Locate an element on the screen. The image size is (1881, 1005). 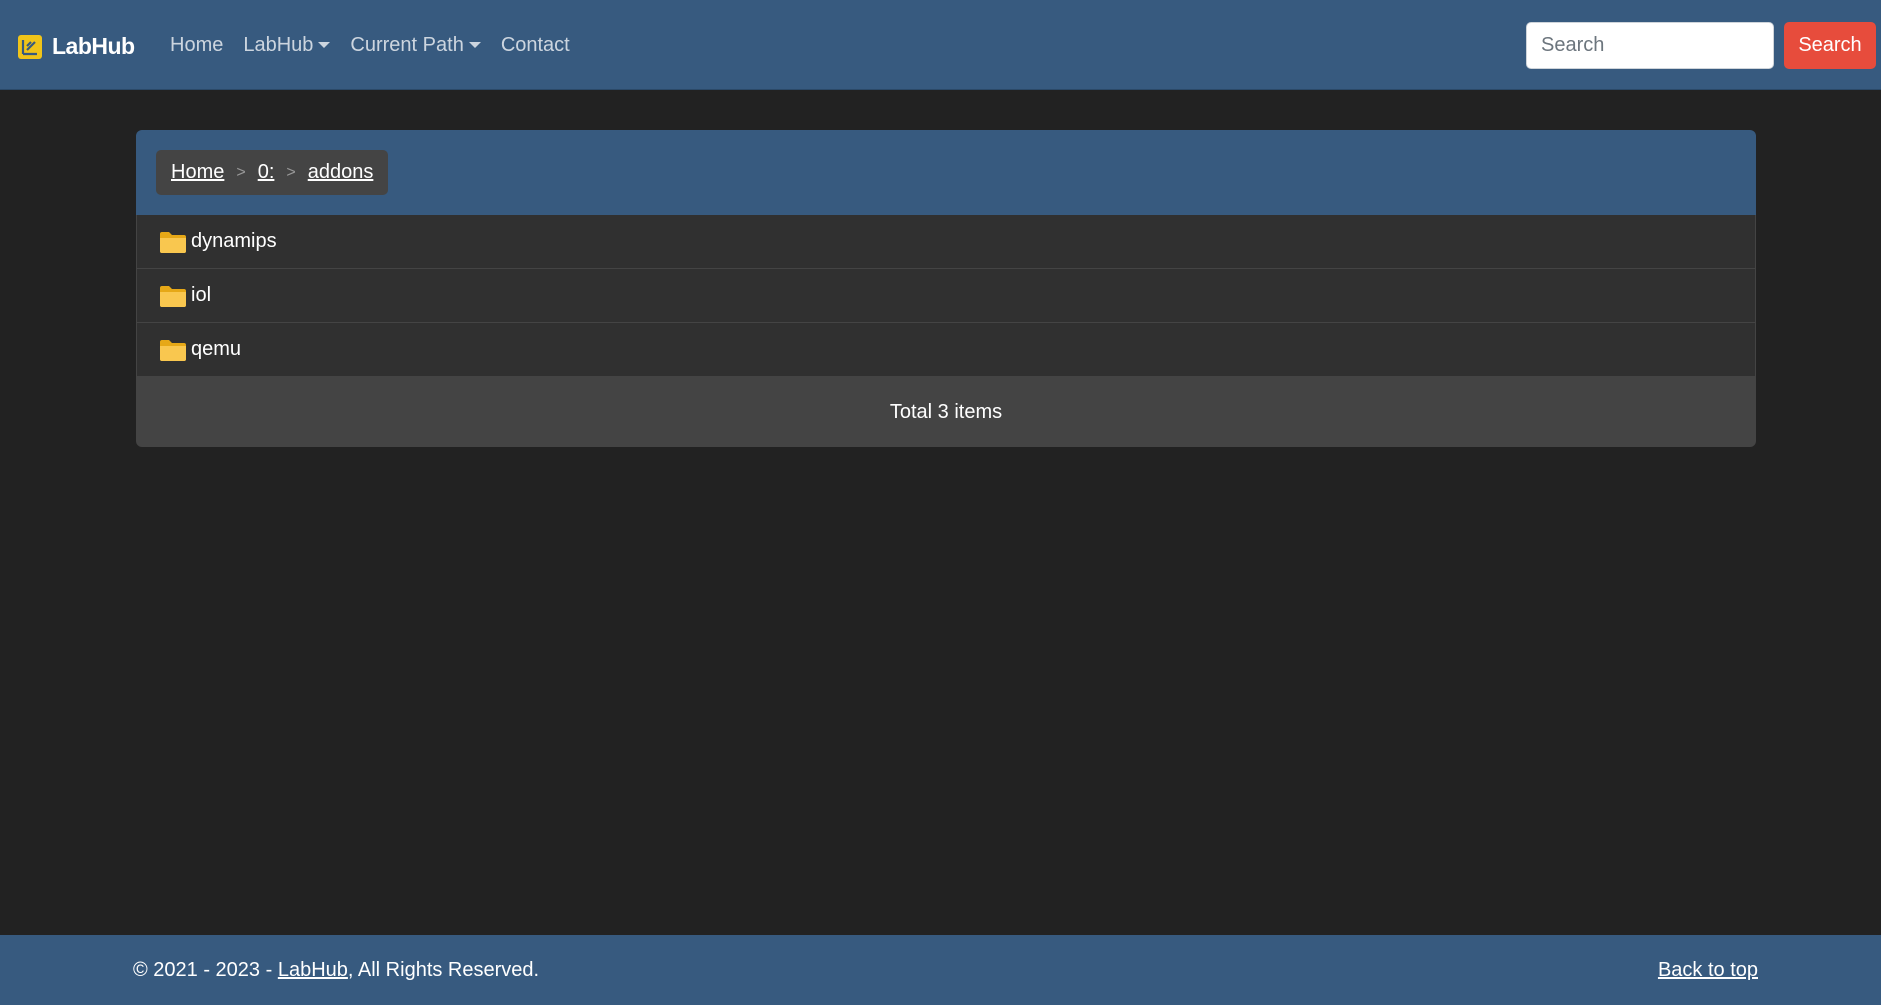
nav-labhub-label: LabHub is located at coordinates (278, 44).